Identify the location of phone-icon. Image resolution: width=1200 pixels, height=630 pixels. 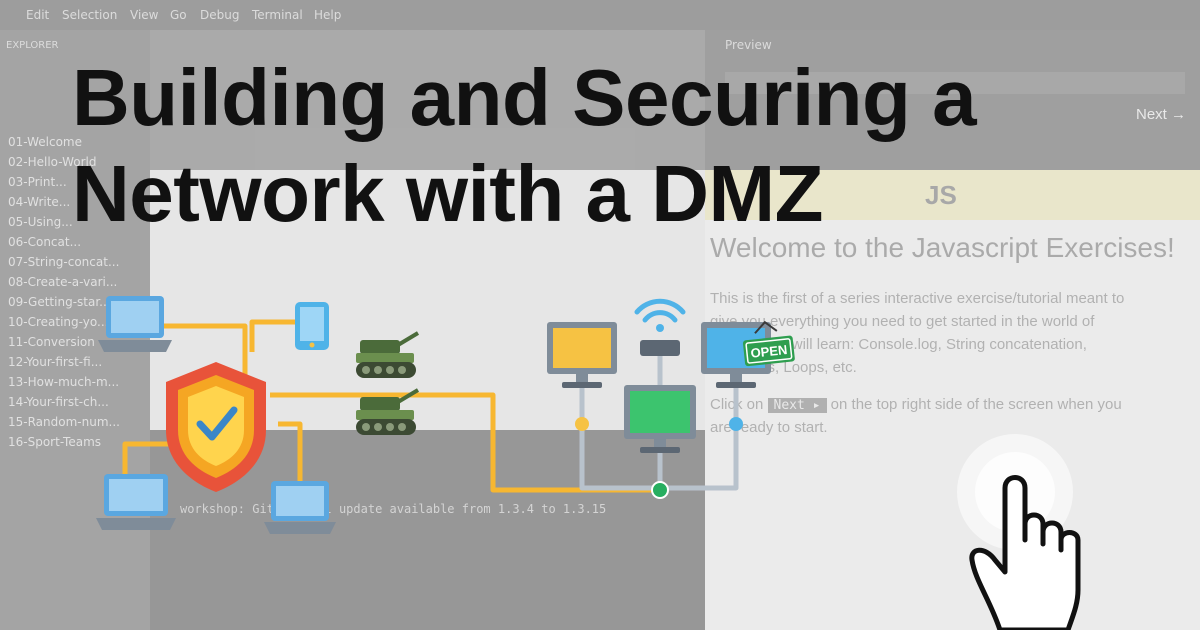
(312, 326).